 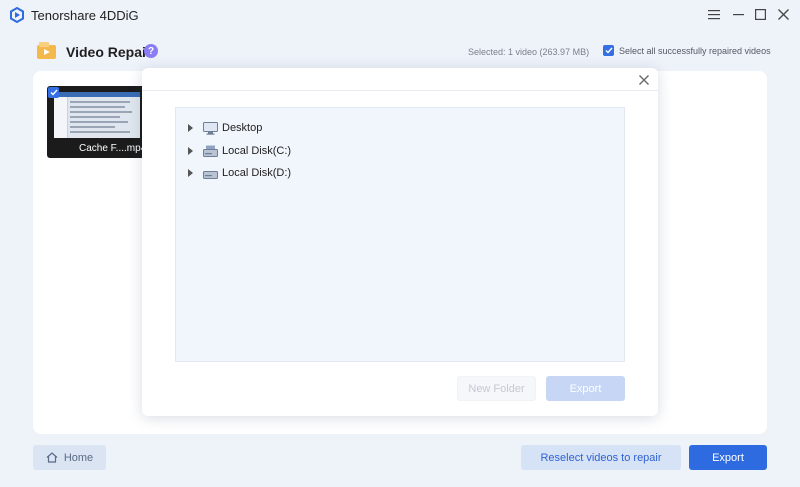 I want to click on video-thumbnail, so click(x=97, y=115).